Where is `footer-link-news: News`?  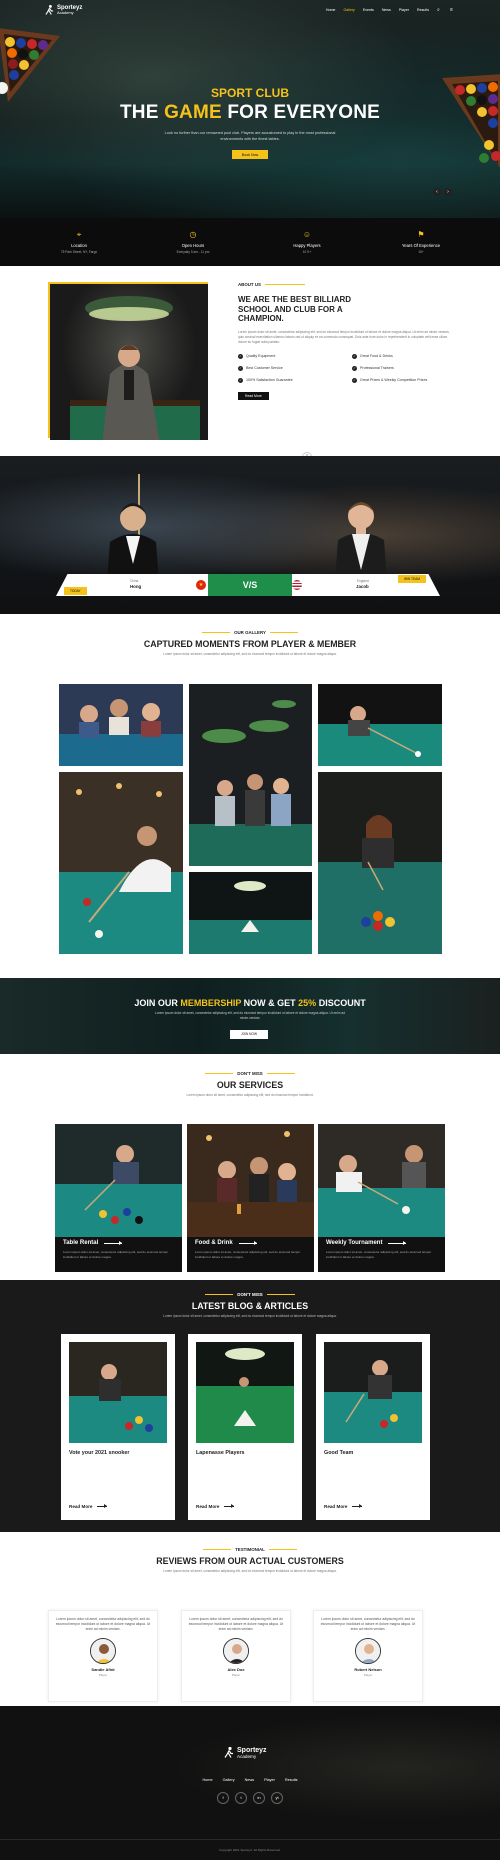 footer-link-news: News is located at coordinates (250, 1780).